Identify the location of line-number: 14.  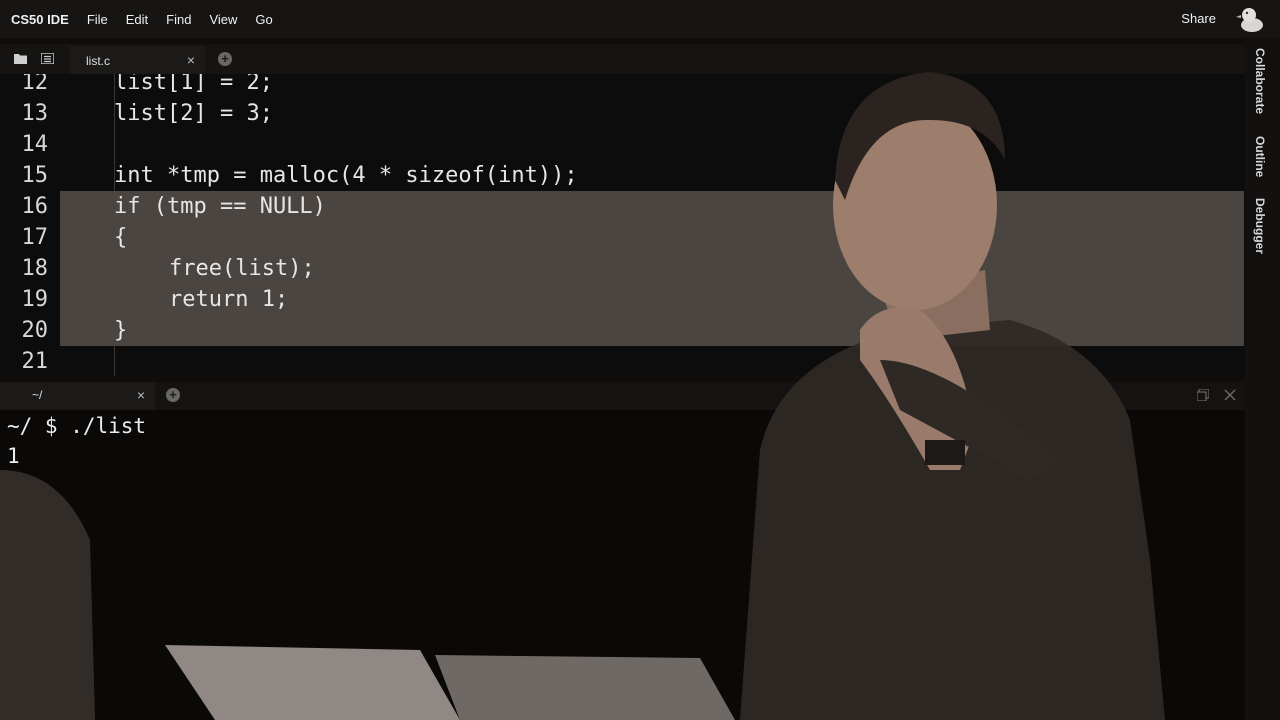
(35, 144).